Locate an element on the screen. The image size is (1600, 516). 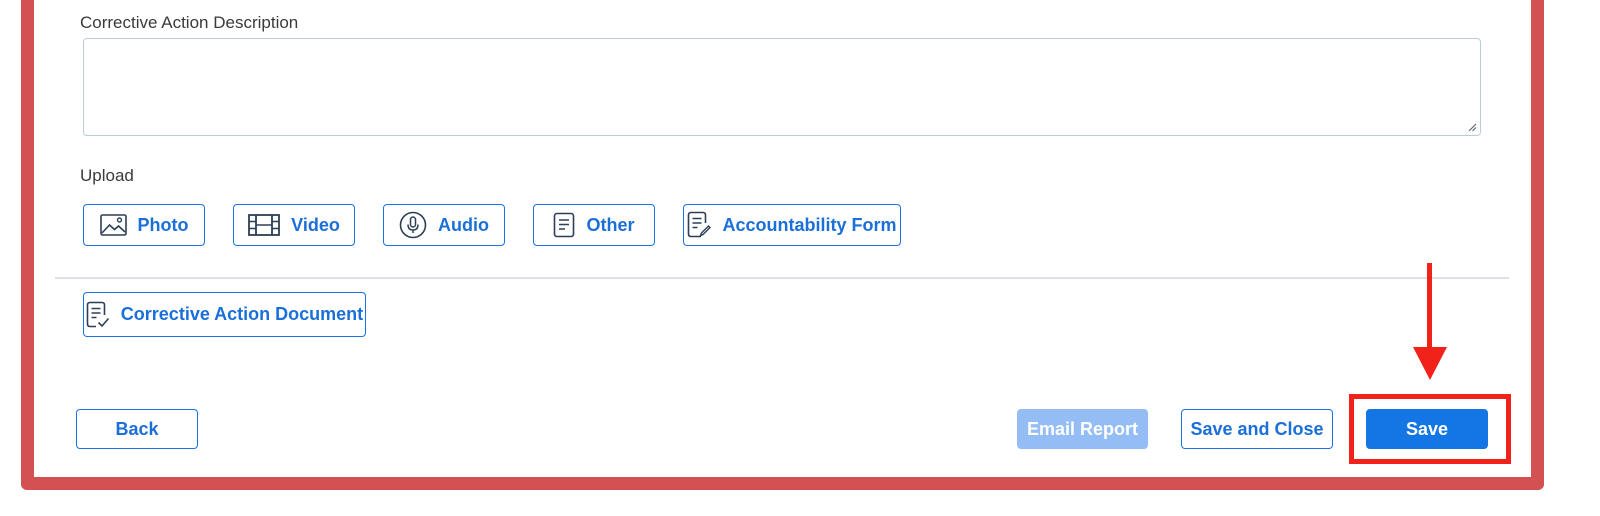
corrective-action-document-label: Corrective Action Document is located at coordinates (242, 314).